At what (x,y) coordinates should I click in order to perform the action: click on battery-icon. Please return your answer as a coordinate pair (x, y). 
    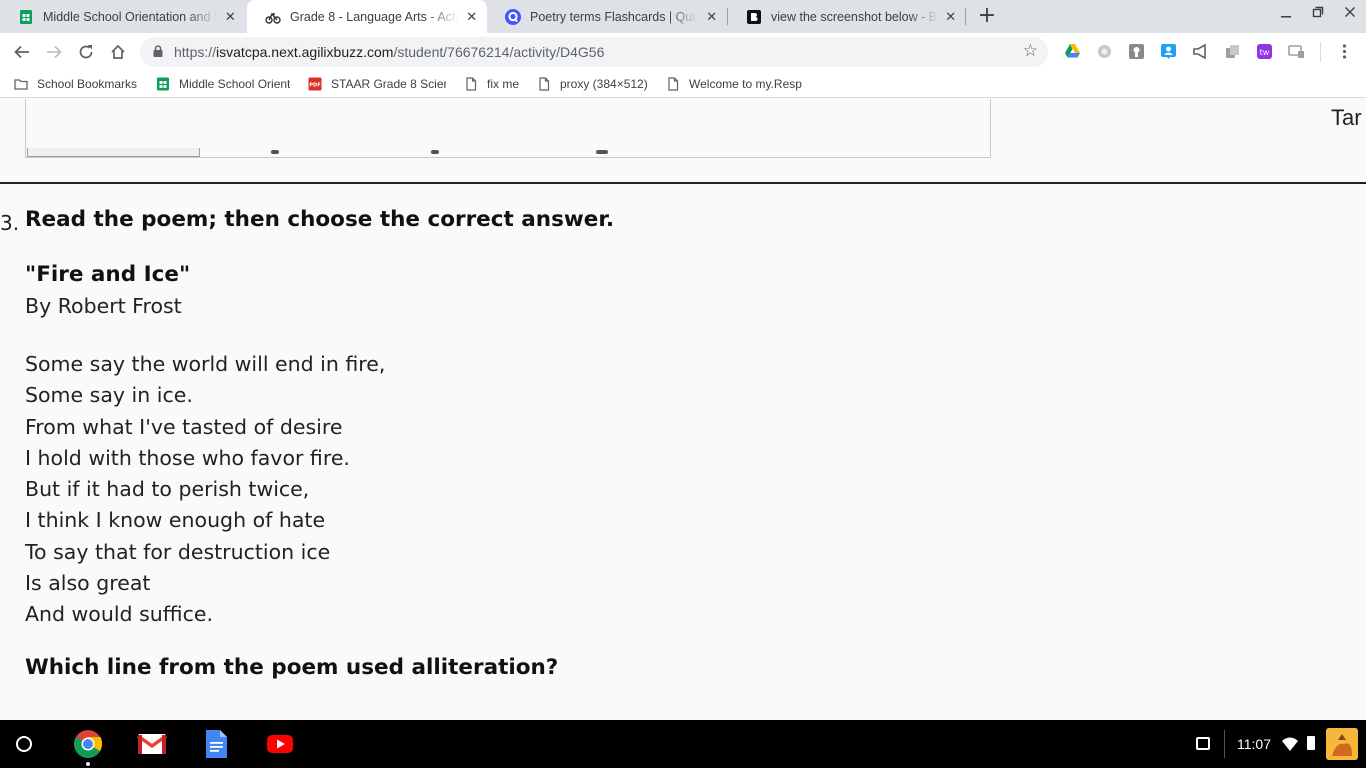
    Looking at the image, I should click on (1311, 743).